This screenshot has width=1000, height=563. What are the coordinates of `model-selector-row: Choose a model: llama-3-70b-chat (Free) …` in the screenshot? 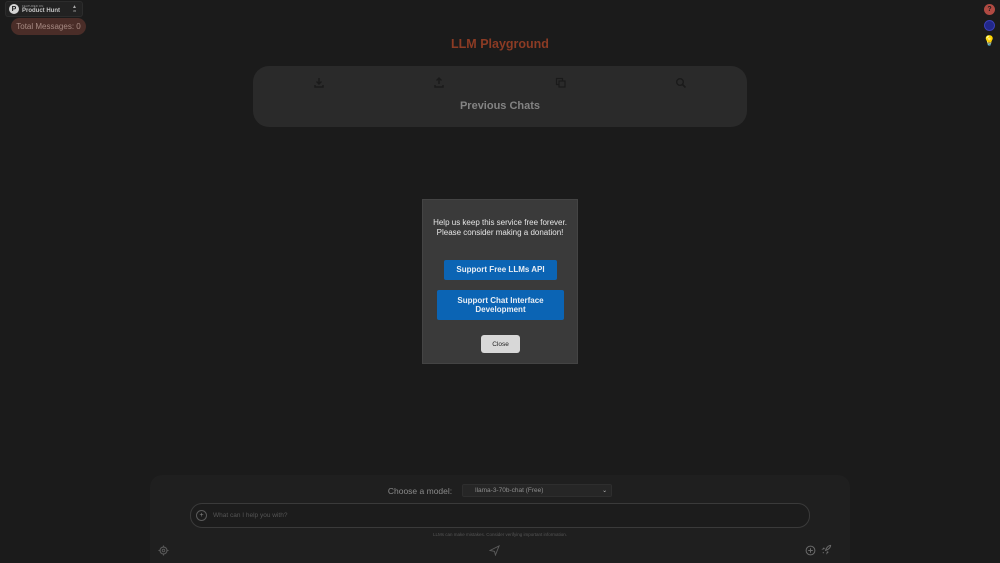 It's located at (500, 490).